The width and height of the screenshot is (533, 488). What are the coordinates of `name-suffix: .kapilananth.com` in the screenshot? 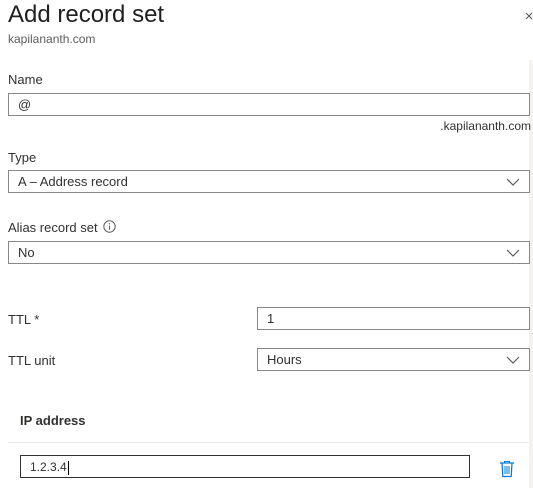 It's located at (485, 126).